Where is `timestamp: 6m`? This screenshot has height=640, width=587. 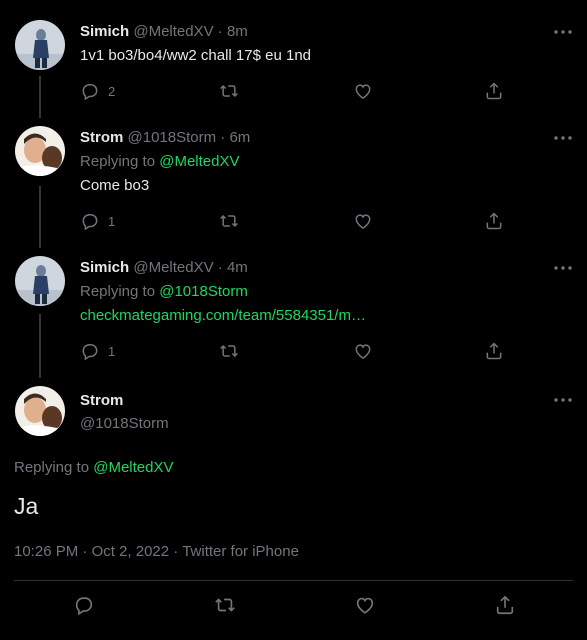 timestamp: 6m is located at coordinates (239, 137).